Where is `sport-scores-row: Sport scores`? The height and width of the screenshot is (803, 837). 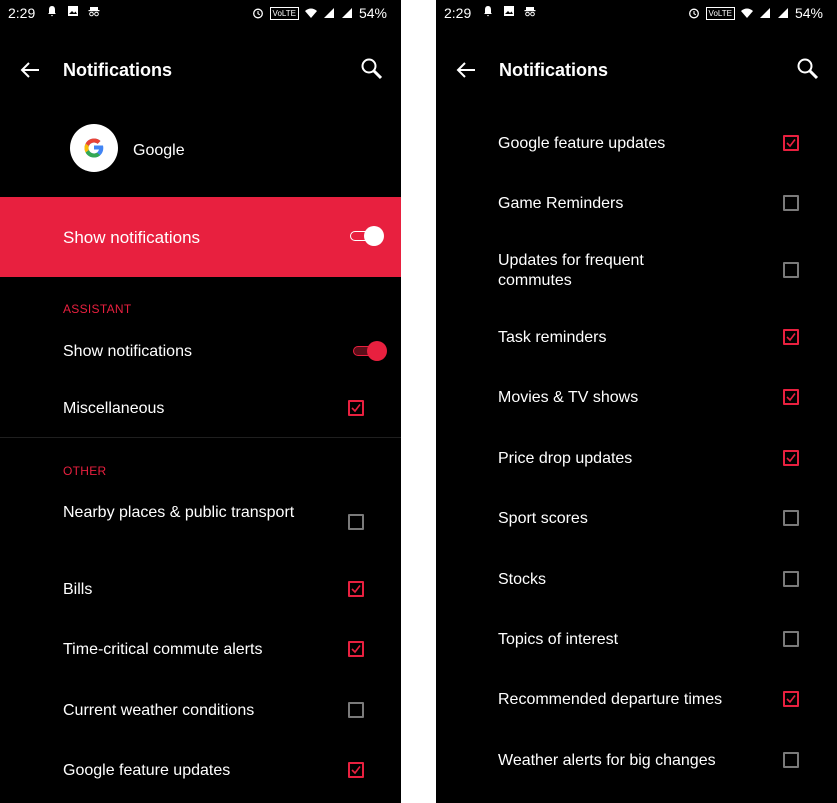 sport-scores-row: Sport scores is located at coordinates (636, 519).